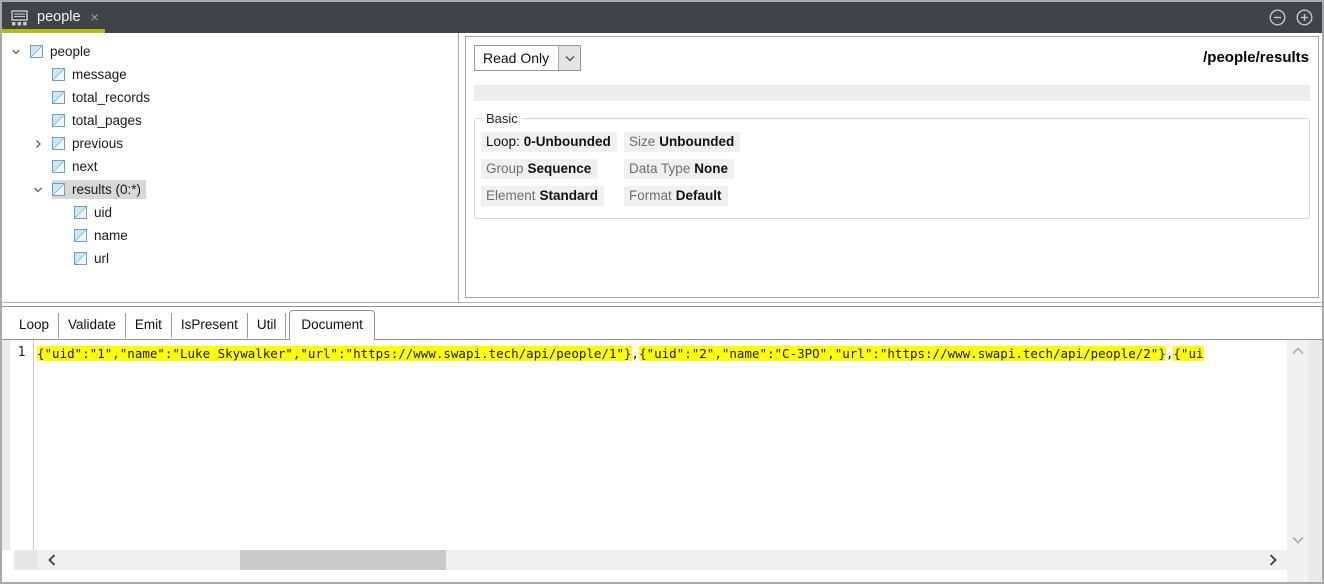  I want to click on inspector-toolbar-strip, so click(892, 93).